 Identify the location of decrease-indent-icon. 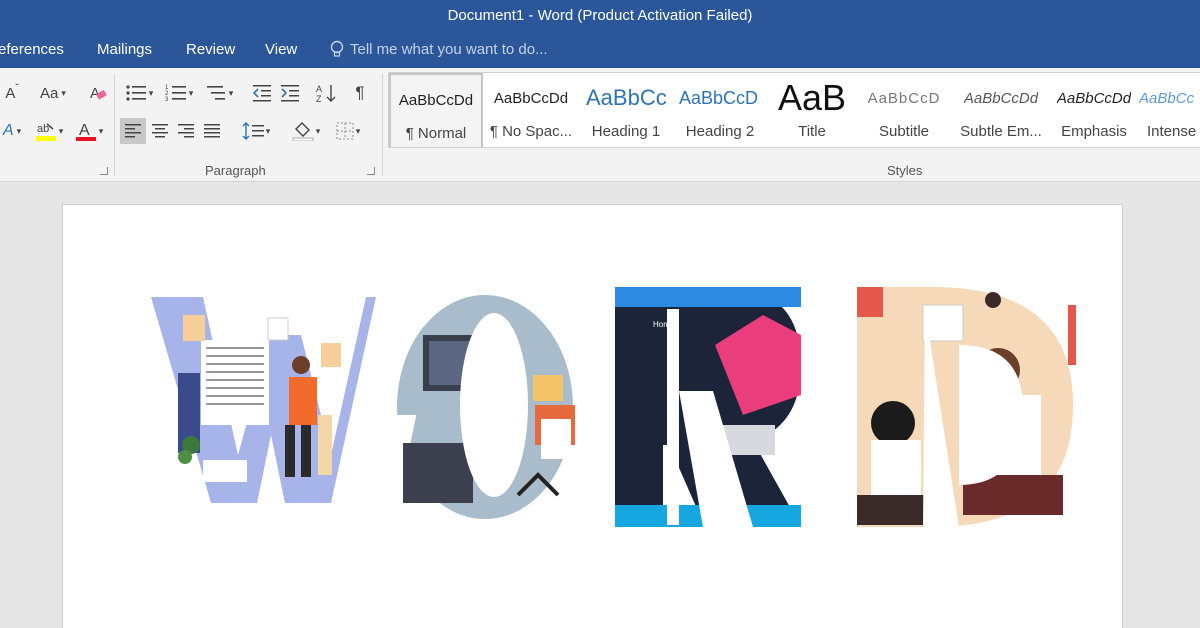
(261, 93).